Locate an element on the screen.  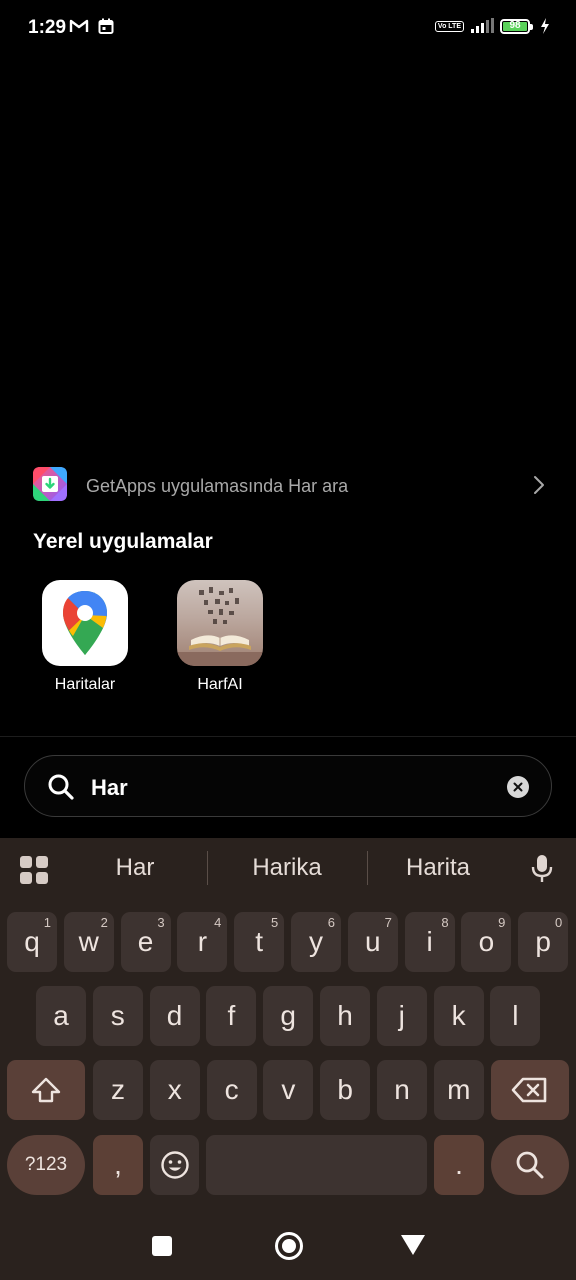
key-label: x is located at coordinates (174, 1089).